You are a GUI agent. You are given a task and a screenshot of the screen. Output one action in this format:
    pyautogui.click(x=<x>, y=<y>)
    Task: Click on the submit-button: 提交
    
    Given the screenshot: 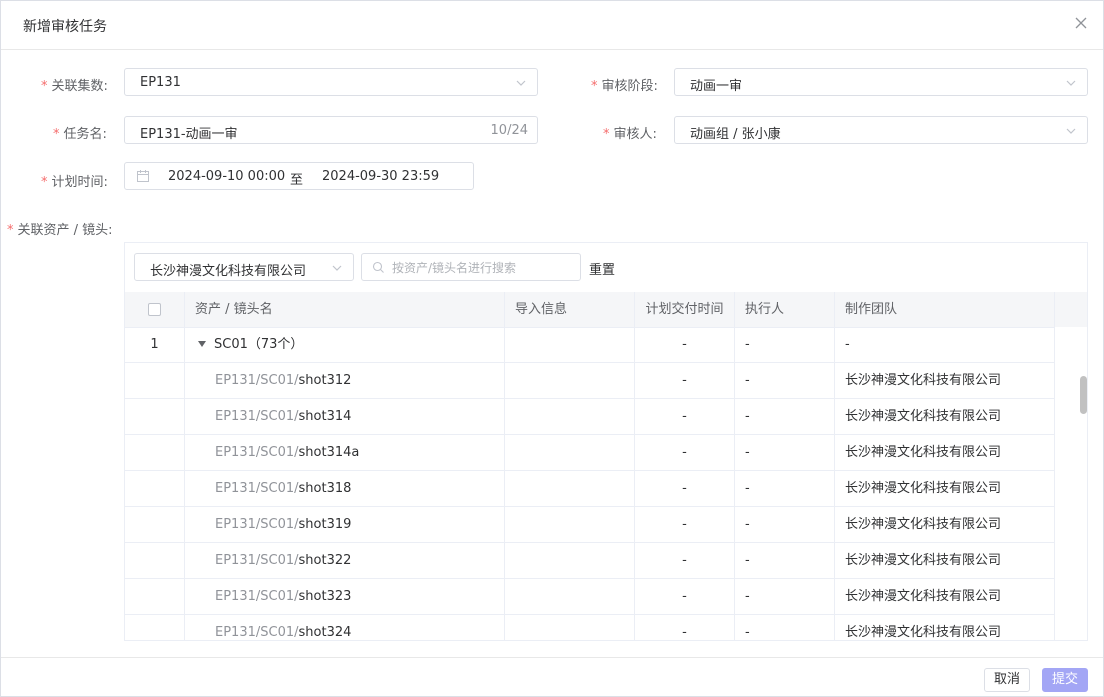 What is the action you would take?
    pyautogui.click(x=1065, y=680)
    